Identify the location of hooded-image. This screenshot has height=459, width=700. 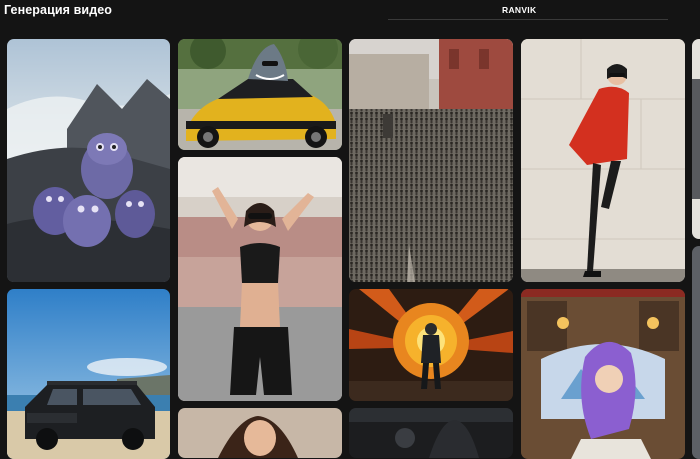
(431, 433).